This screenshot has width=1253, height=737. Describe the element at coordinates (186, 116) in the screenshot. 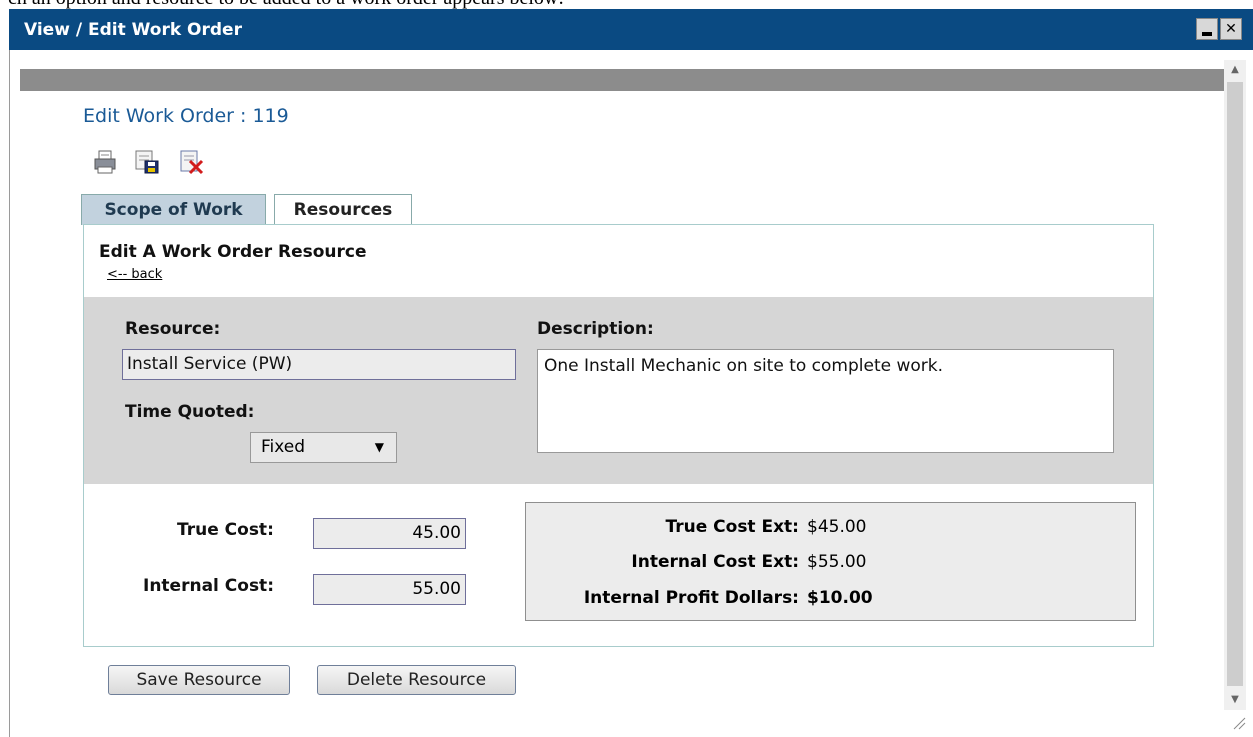

I see `page-title: Edit Work Order : 119` at that location.